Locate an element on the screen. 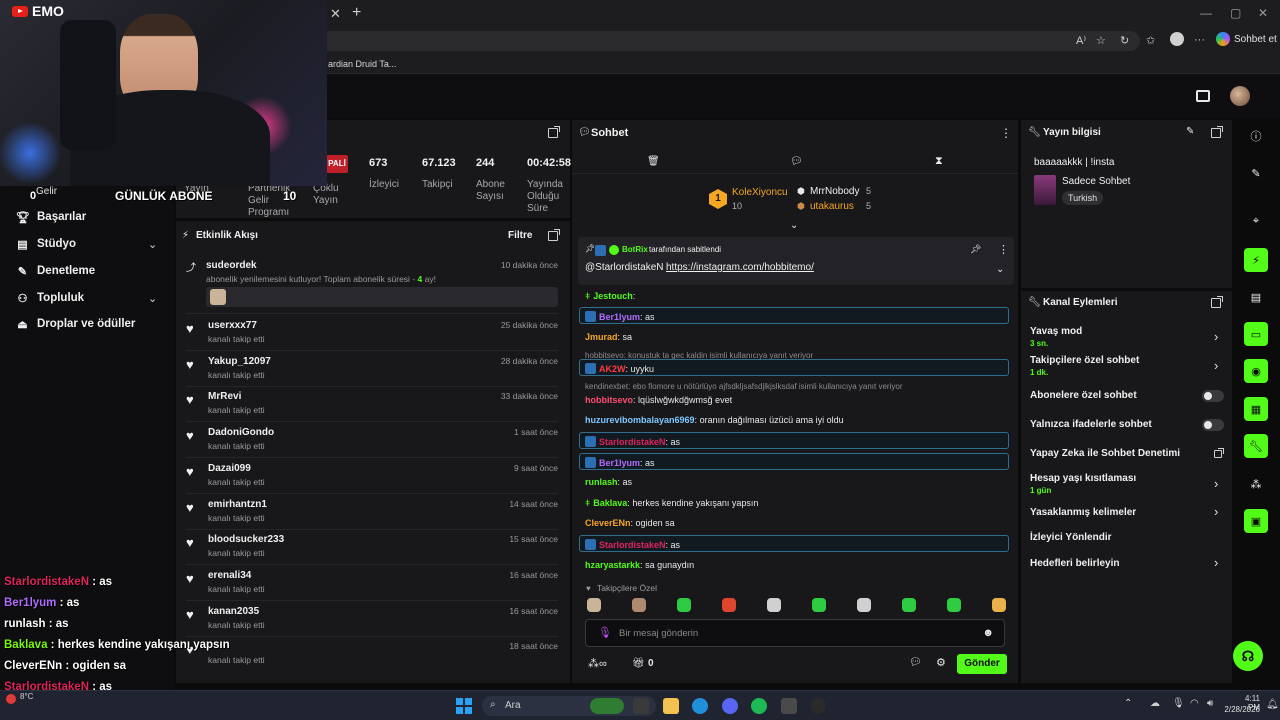  chat-username: hzaryastarkk is located at coordinates (612, 565).